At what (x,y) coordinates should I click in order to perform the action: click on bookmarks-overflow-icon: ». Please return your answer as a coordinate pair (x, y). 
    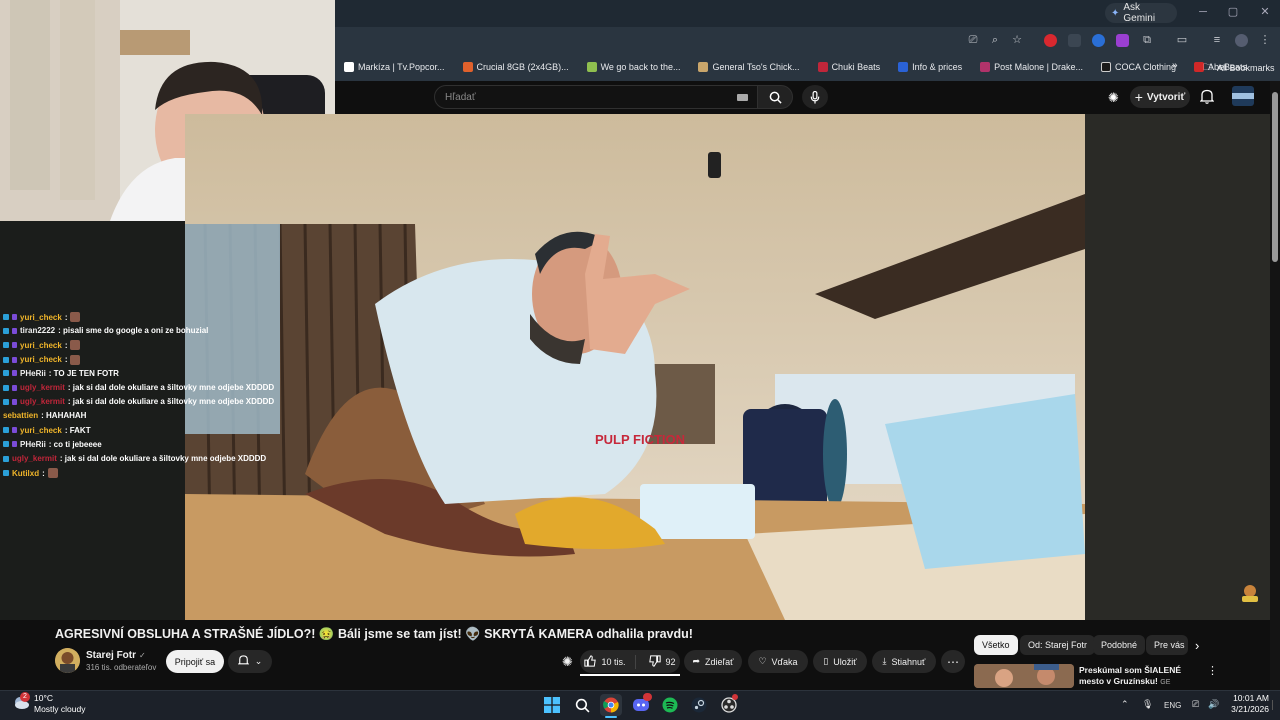
    Looking at the image, I should click on (1175, 65).